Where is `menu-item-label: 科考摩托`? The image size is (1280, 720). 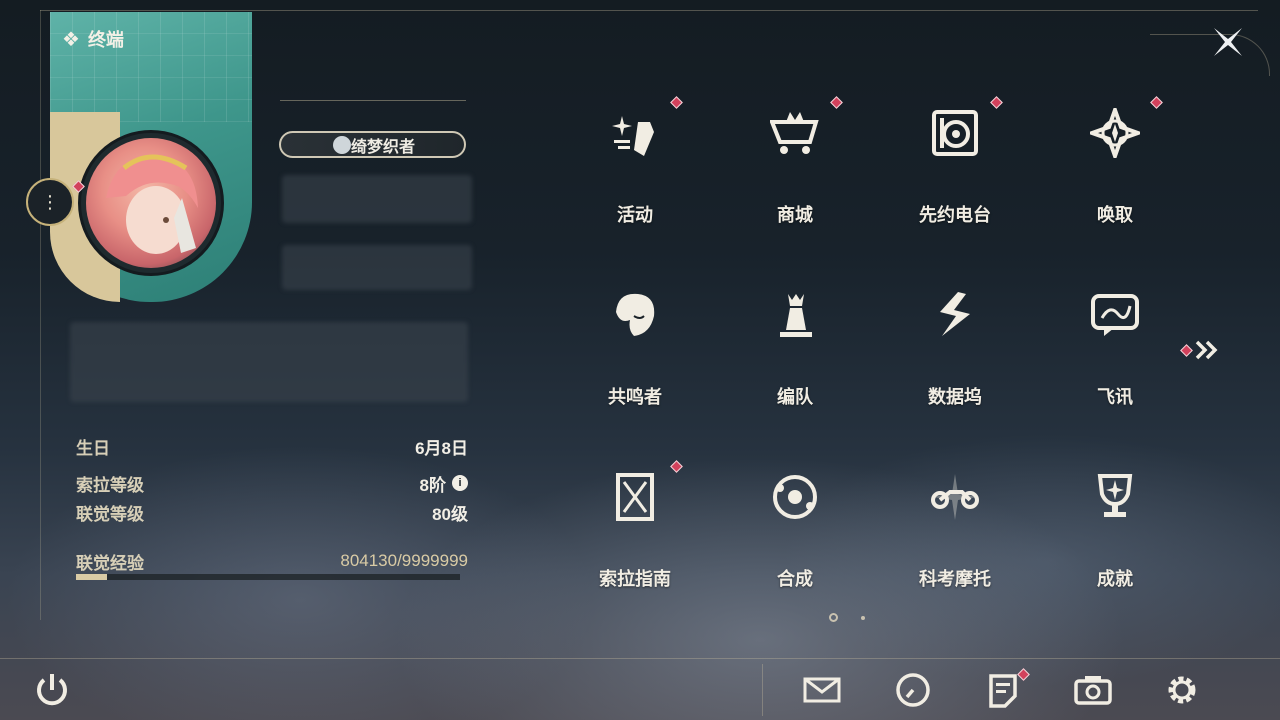
menu-item-label: 科考摩托 is located at coordinates (955, 579).